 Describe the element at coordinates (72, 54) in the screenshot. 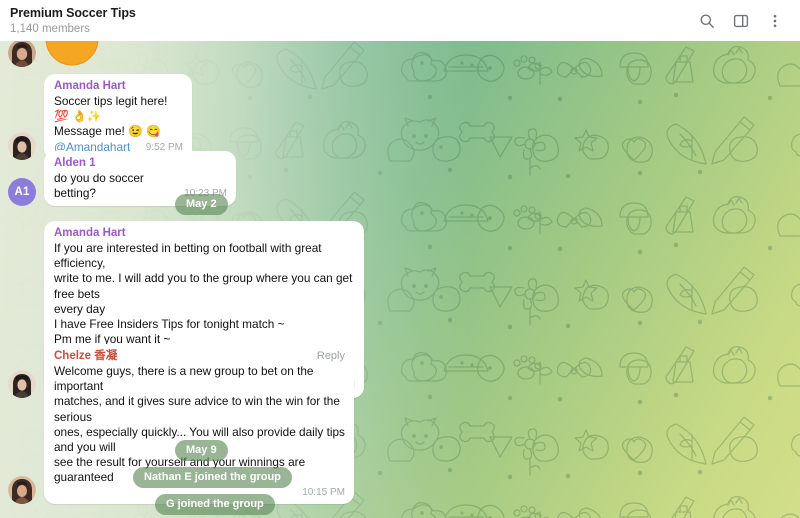

I see `sticker-emoji` at that location.